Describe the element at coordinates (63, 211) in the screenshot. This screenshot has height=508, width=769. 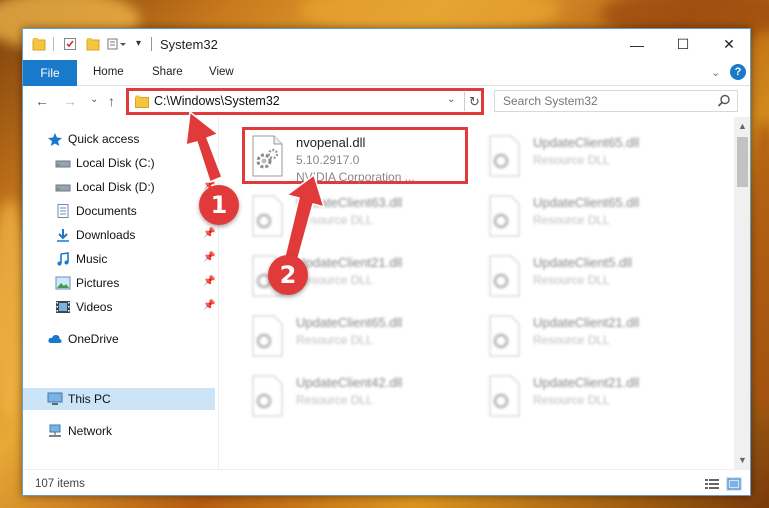
I see `documents-icon` at that location.